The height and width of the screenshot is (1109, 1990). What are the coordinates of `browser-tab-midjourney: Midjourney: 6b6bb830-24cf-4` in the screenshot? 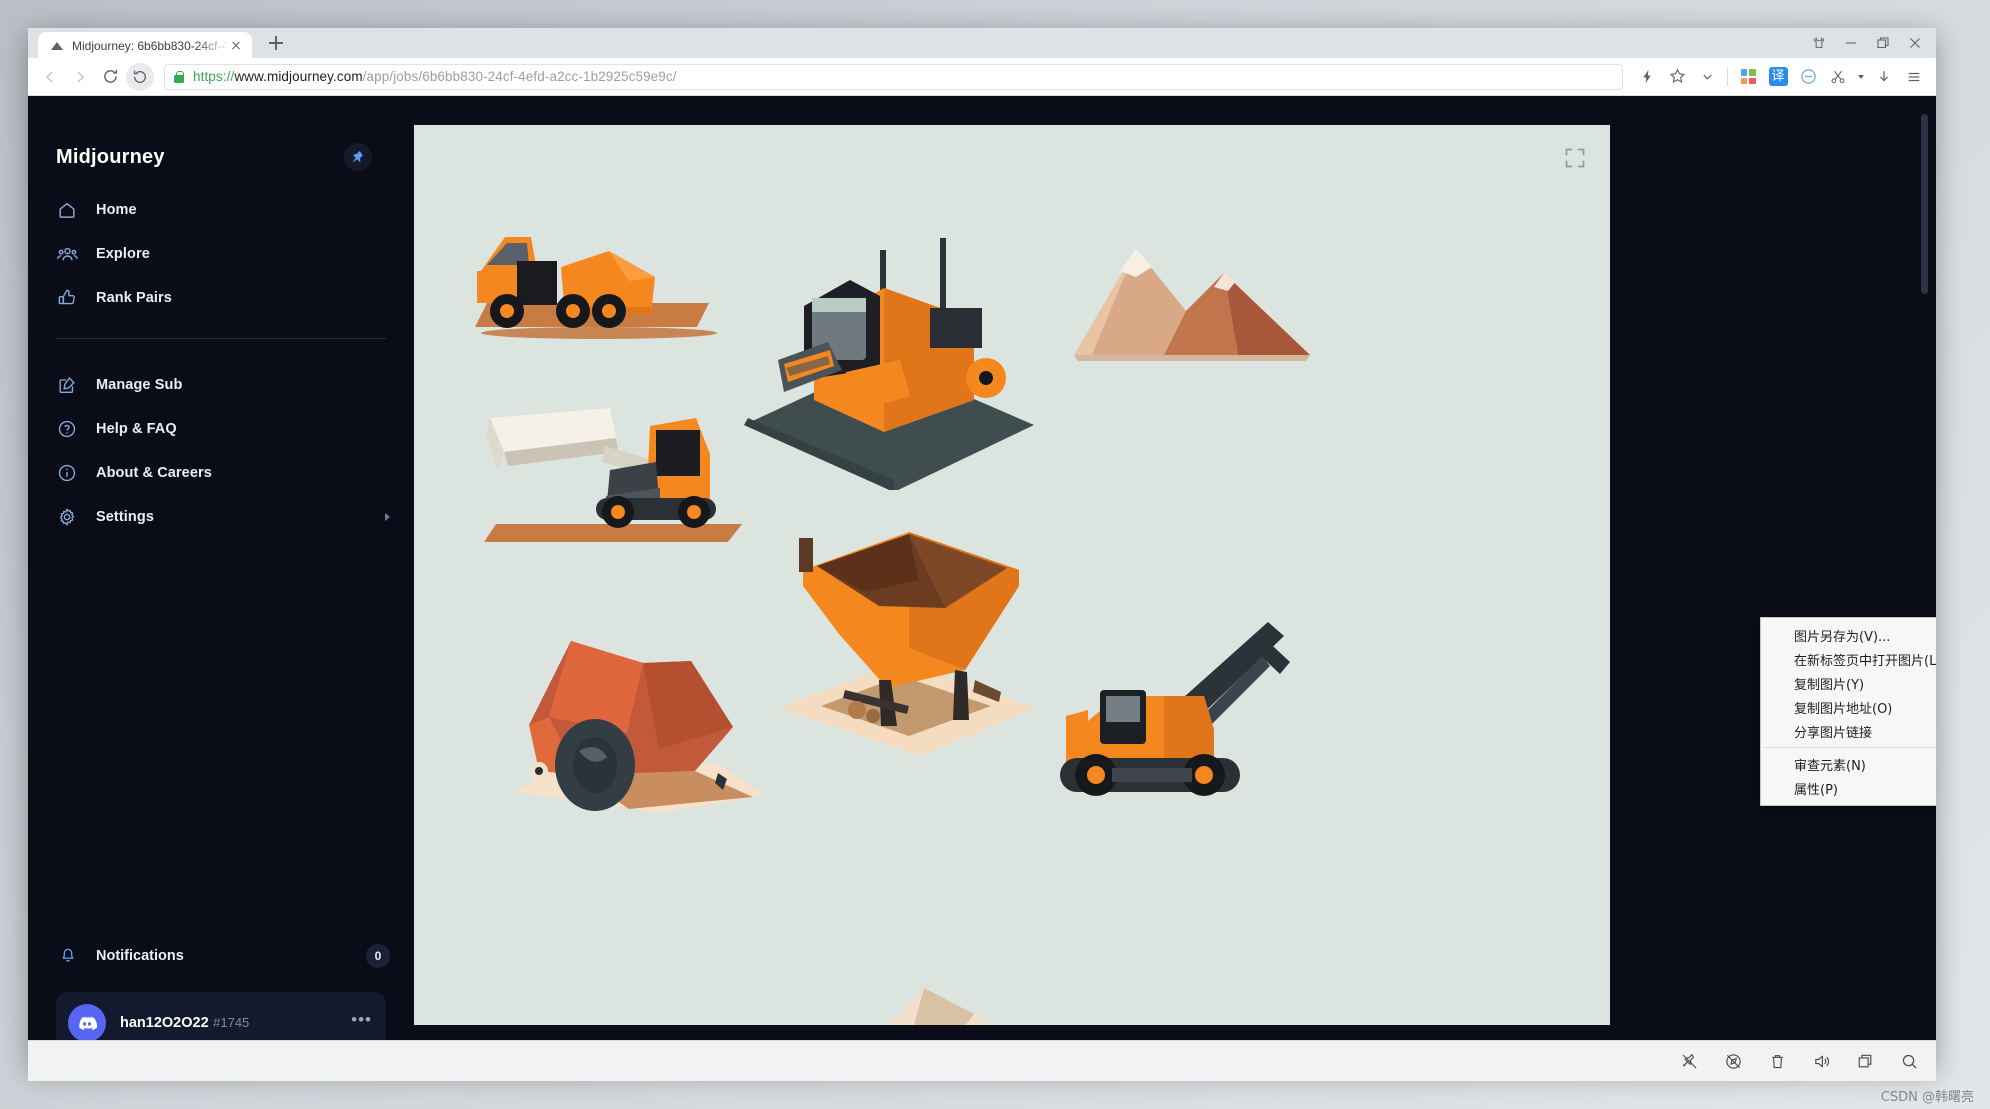 It's located at (145, 46).